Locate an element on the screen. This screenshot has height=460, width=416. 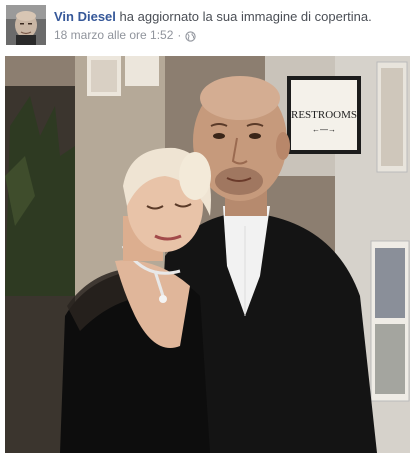
restrooms-sign-text: RESTROOMS is located at coordinates (324, 115).